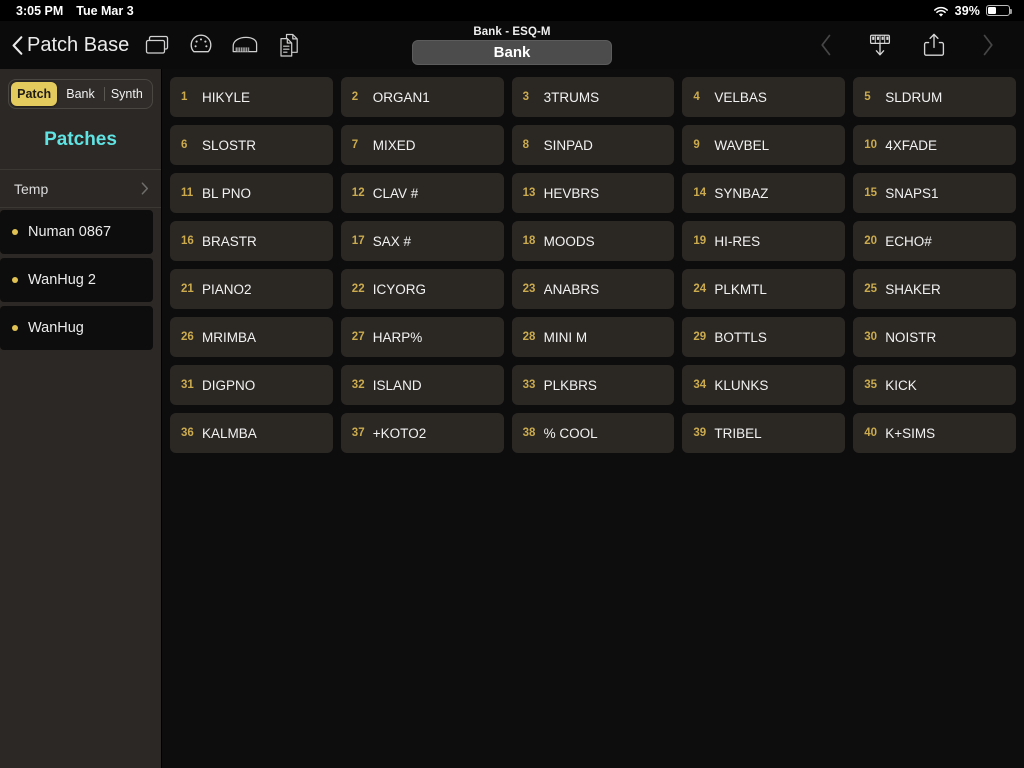  What do you see at coordinates (422, 193) in the screenshot?
I see `patch-cell: 12 CLAV #` at bounding box center [422, 193].